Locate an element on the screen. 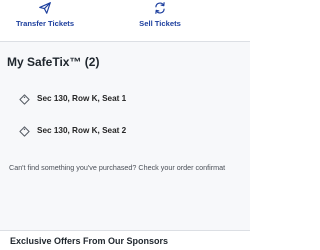  transfer-tickets-label: Transfer Tickets is located at coordinates (45, 23).